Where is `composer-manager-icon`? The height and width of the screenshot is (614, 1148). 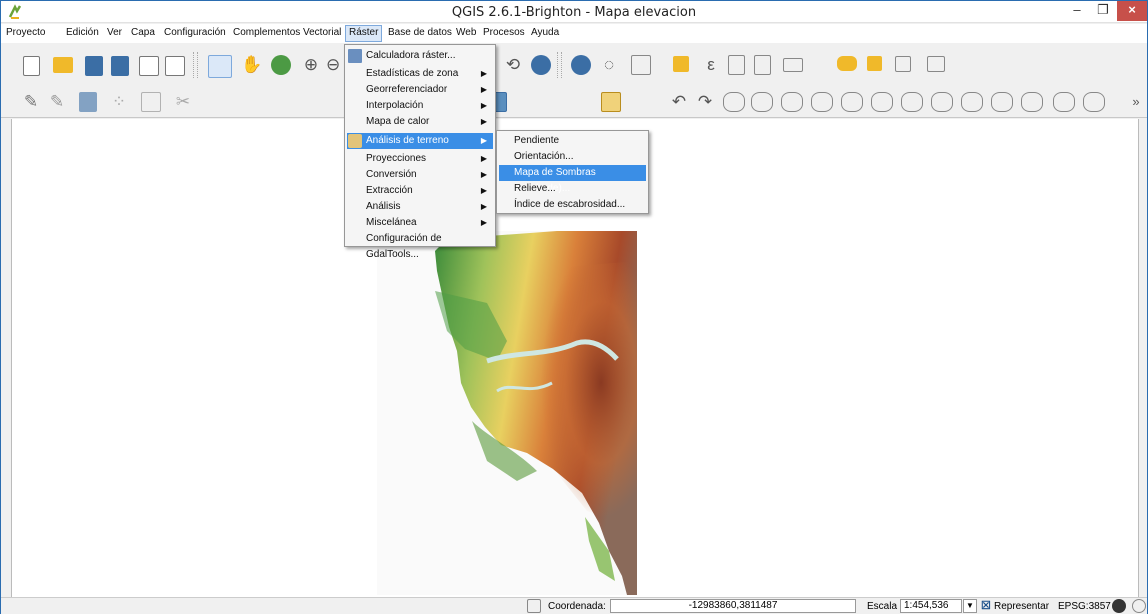
composer-manager-icon is located at coordinates (175, 66).